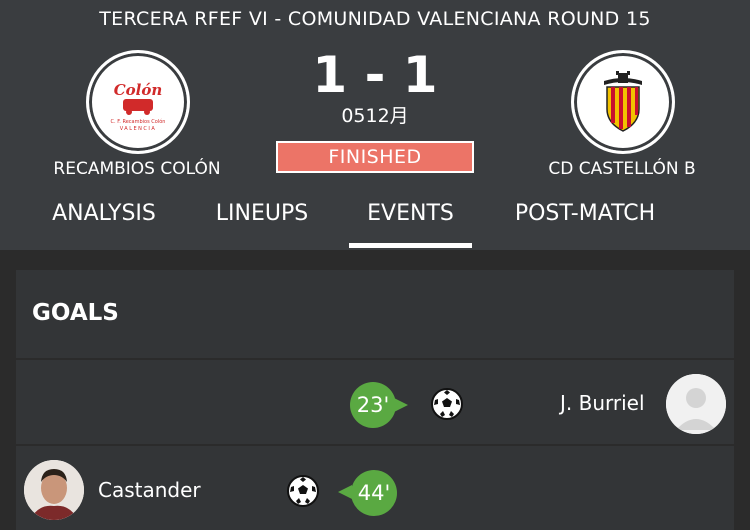 The image size is (750, 530). I want to click on tab-post-match: POST-MATCH, so click(585, 222).